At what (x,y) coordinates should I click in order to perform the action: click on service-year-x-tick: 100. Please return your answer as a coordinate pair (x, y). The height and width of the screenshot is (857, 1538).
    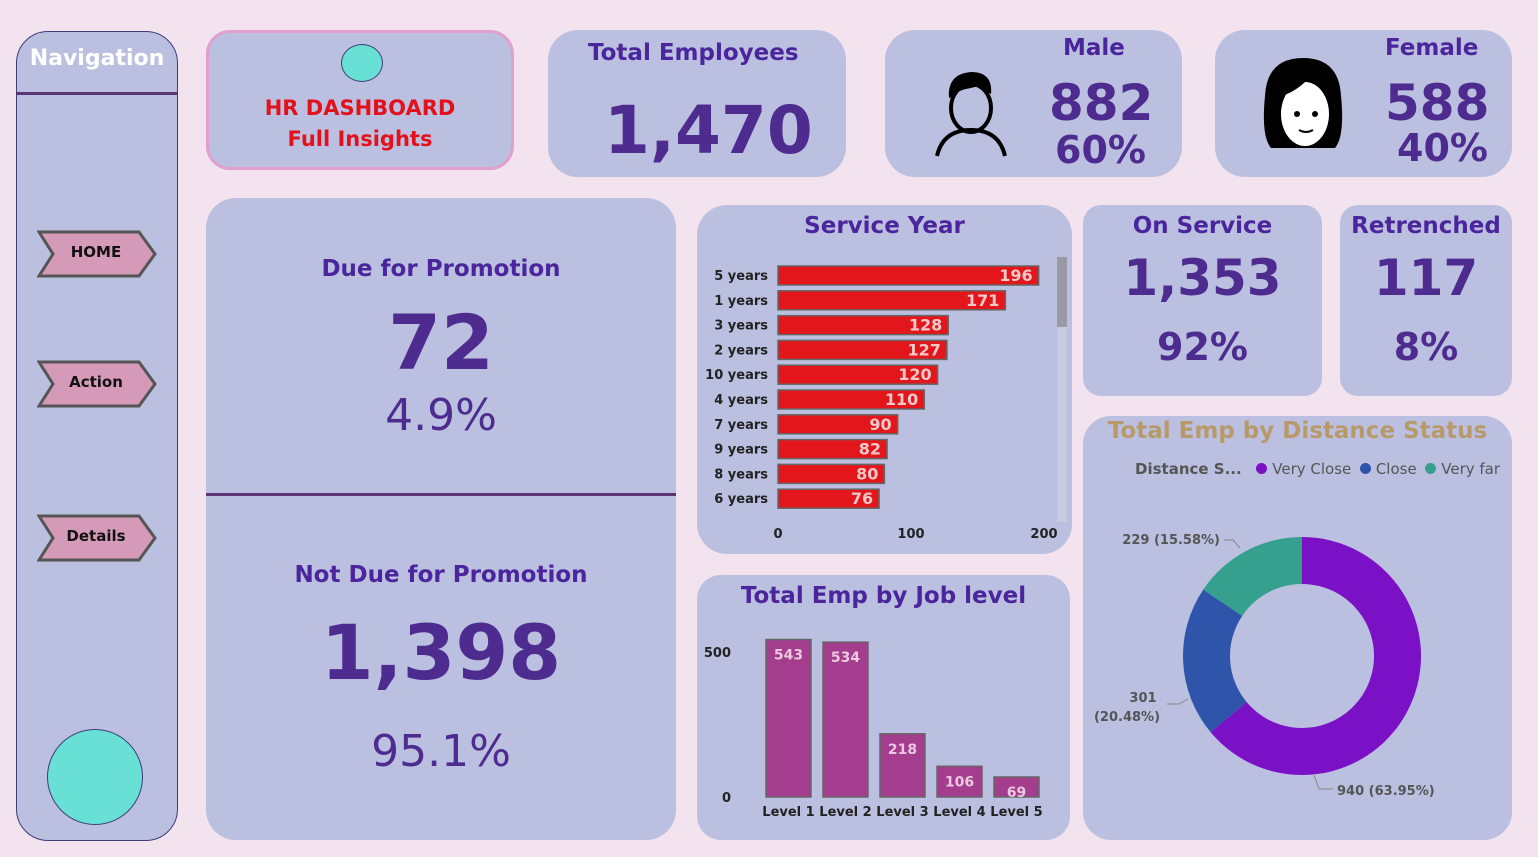
    Looking at the image, I should click on (910, 534).